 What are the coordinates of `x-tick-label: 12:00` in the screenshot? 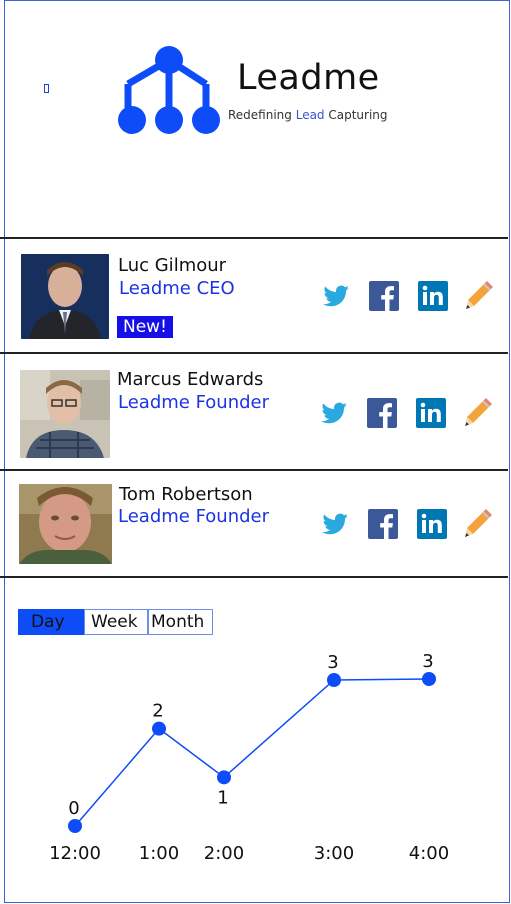 It's located at (75, 853).